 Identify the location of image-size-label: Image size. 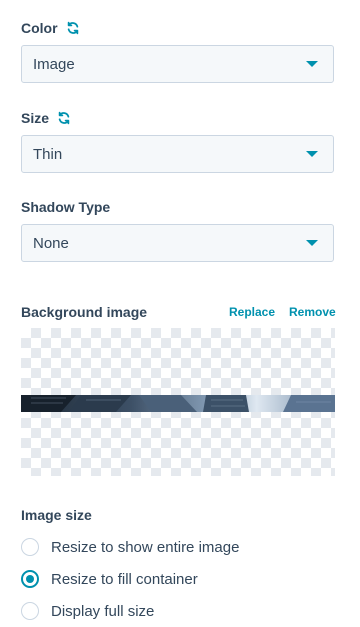
(56, 515).